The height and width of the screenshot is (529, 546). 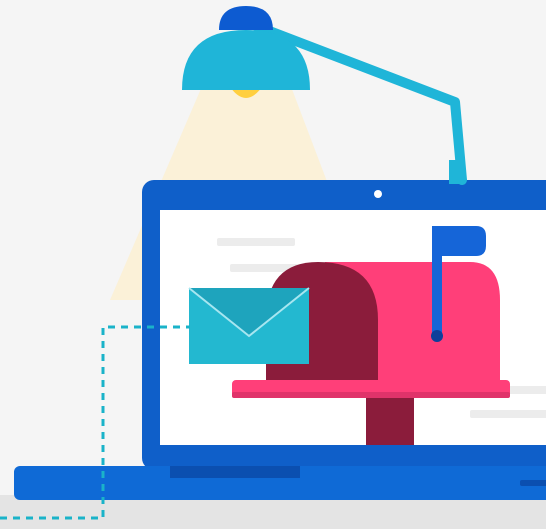 What do you see at coordinates (533, 483) in the screenshot?
I see `laptop-base-detail` at bounding box center [533, 483].